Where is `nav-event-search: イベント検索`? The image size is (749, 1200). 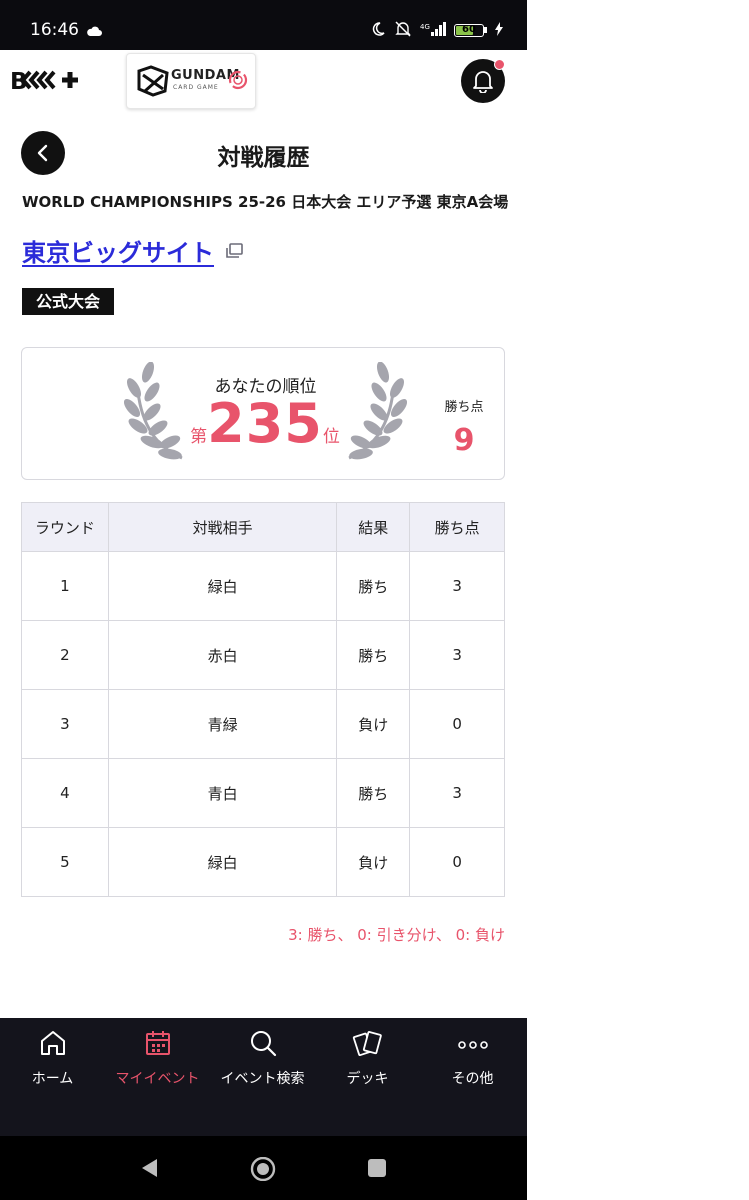
nav-event-search: イベント検索 is located at coordinates (262, 1077).